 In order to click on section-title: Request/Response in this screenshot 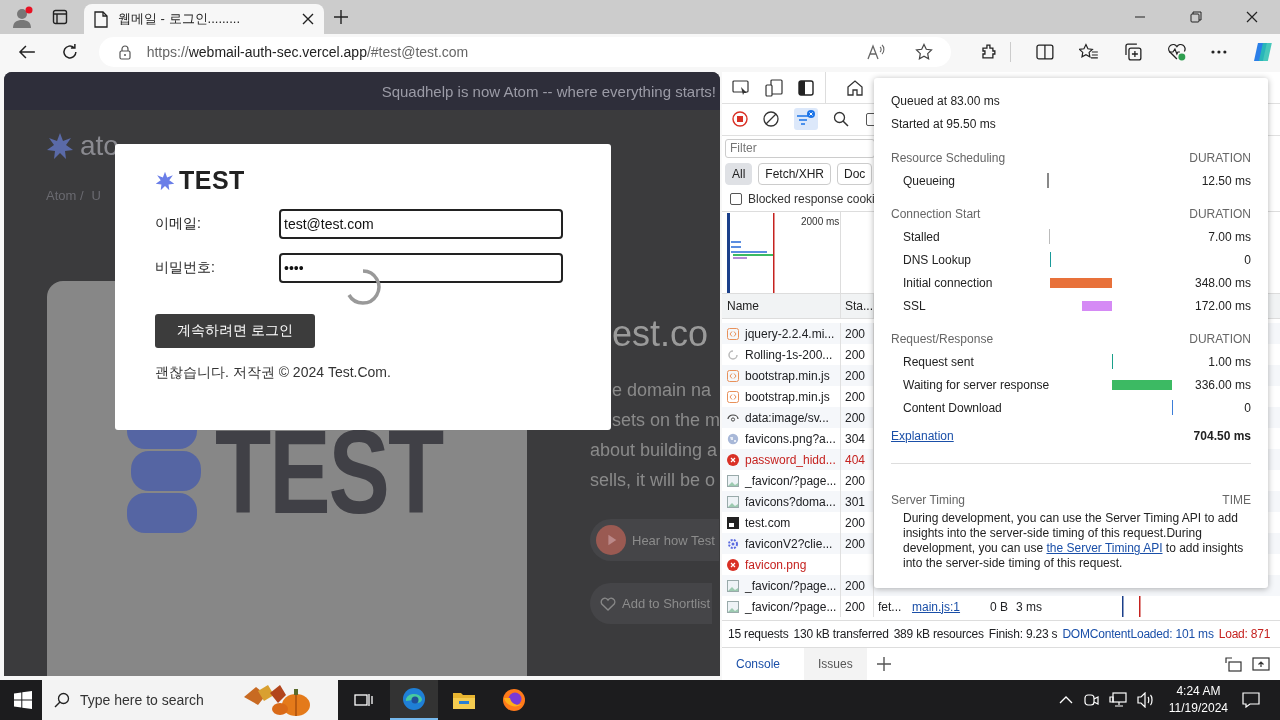, I will do `click(942, 338)`.